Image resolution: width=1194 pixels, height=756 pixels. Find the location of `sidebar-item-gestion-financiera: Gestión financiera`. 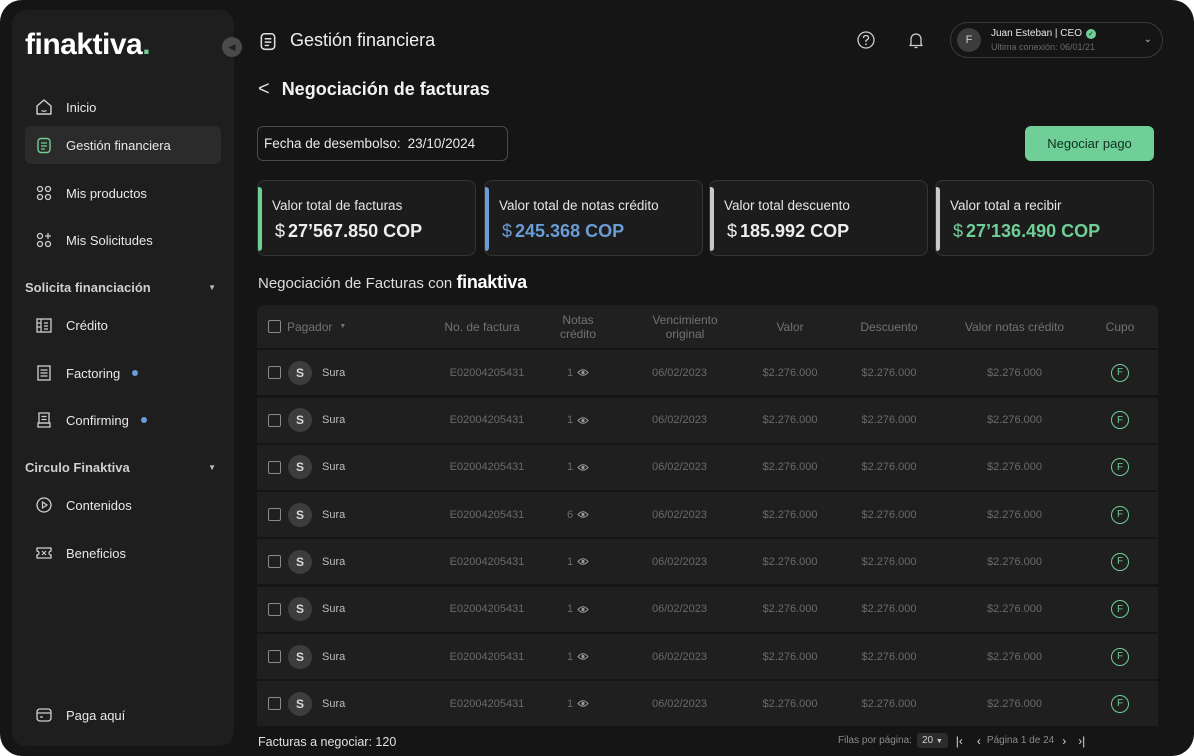

sidebar-item-gestion-financiera: Gestión financiera is located at coordinates (123, 145).